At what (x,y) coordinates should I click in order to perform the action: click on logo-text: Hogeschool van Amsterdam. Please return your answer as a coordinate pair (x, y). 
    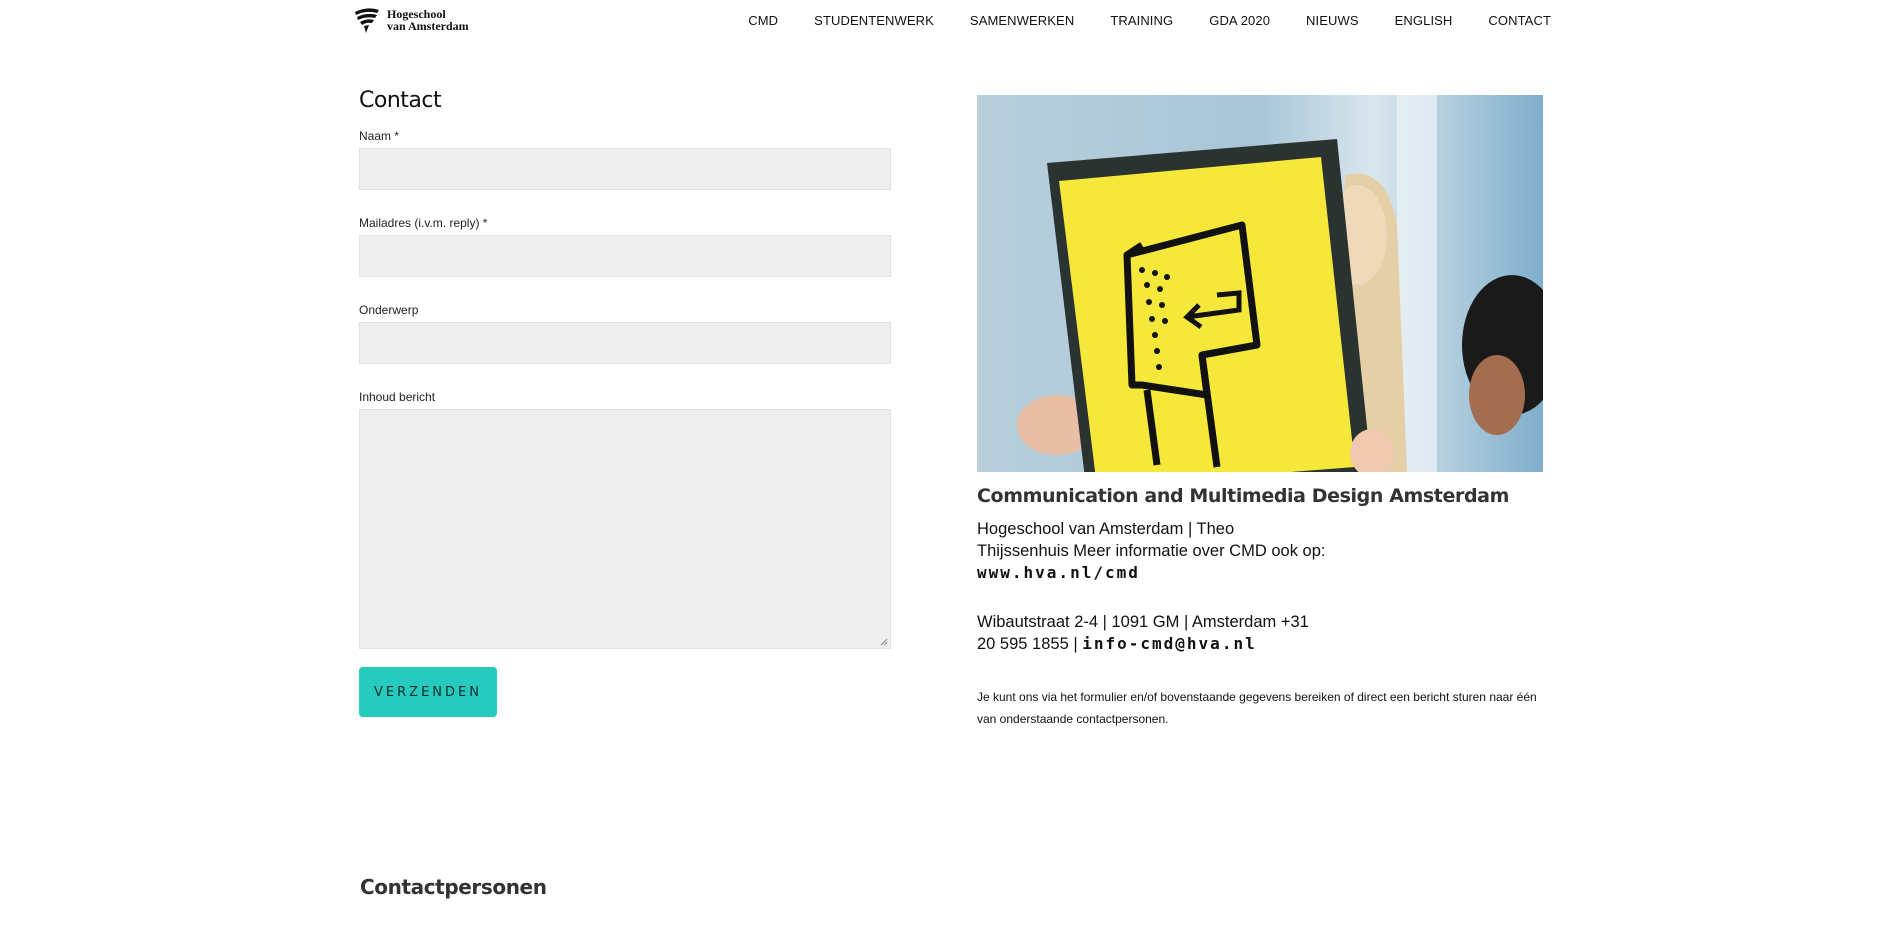
    Looking at the image, I should click on (428, 20).